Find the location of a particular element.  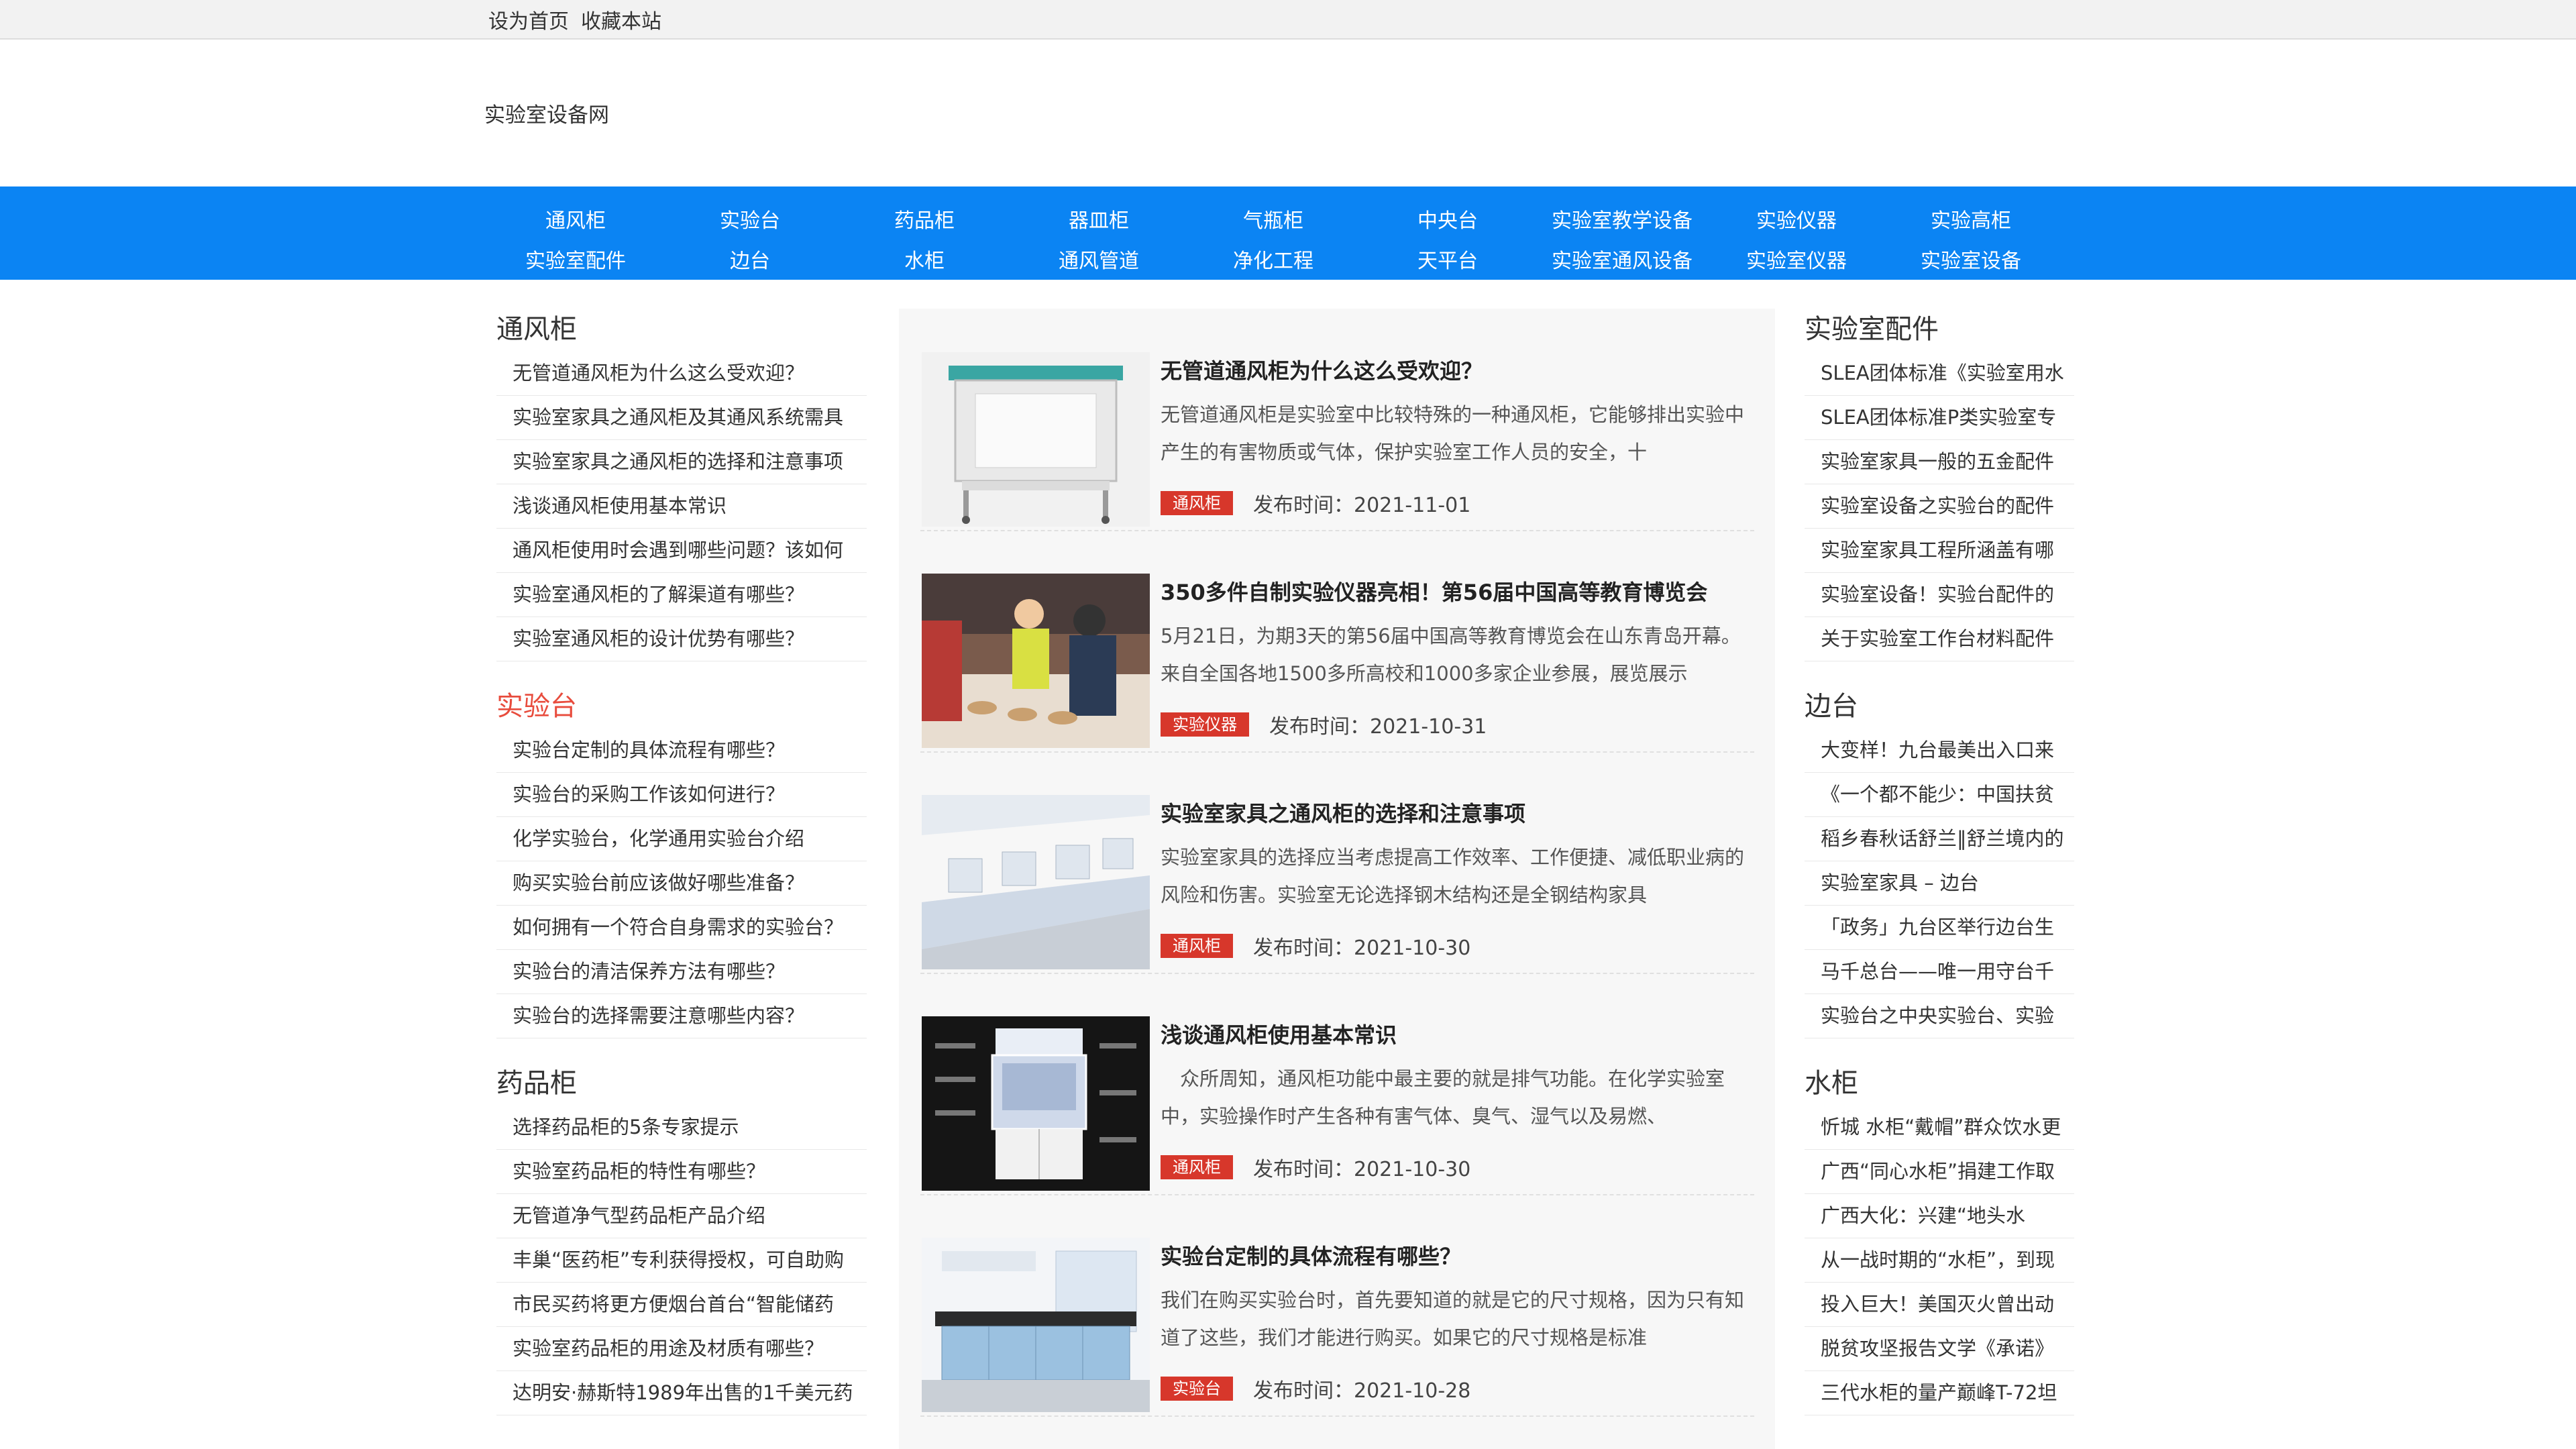

article-title: 浅谈通风柜使用基本常识 is located at coordinates (1279, 1033).